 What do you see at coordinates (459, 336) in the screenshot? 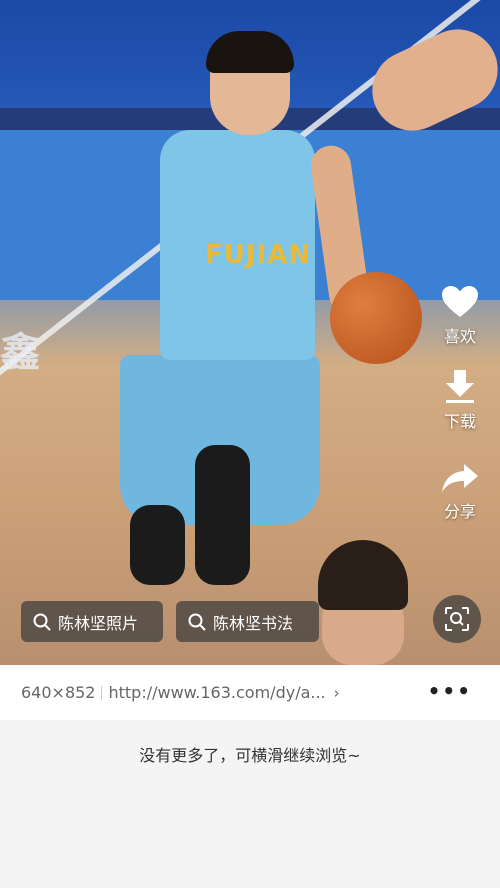
I see `like-label: 喜欢` at bounding box center [459, 336].